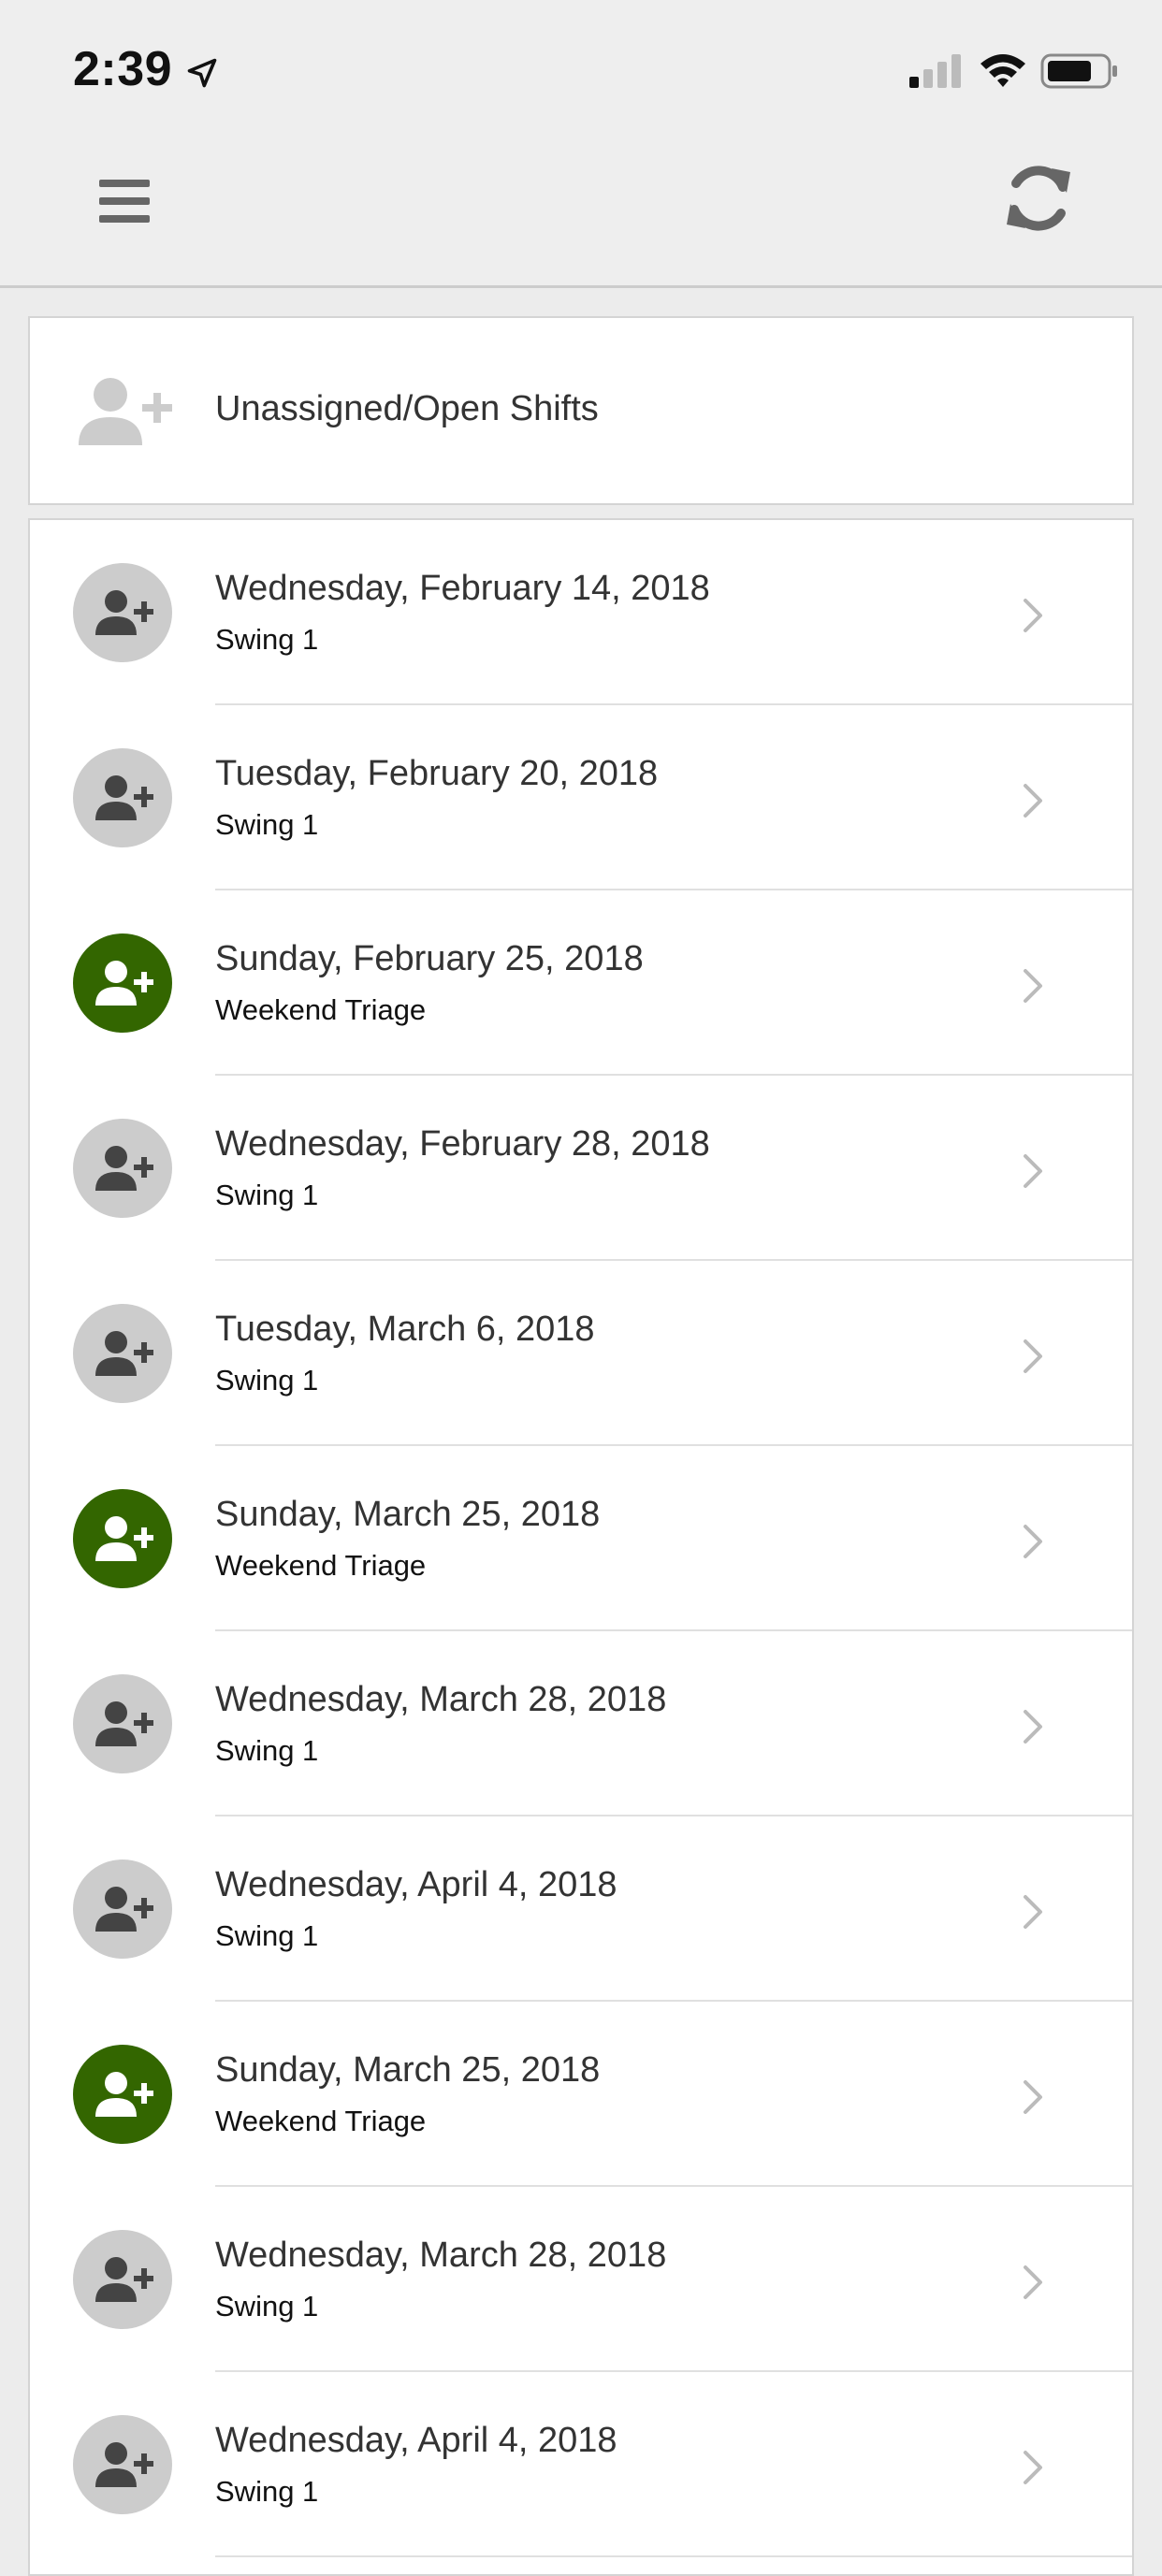 Image resolution: width=1162 pixels, height=2576 pixels. I want to click on status-time: 2:39, so click(123, 69).